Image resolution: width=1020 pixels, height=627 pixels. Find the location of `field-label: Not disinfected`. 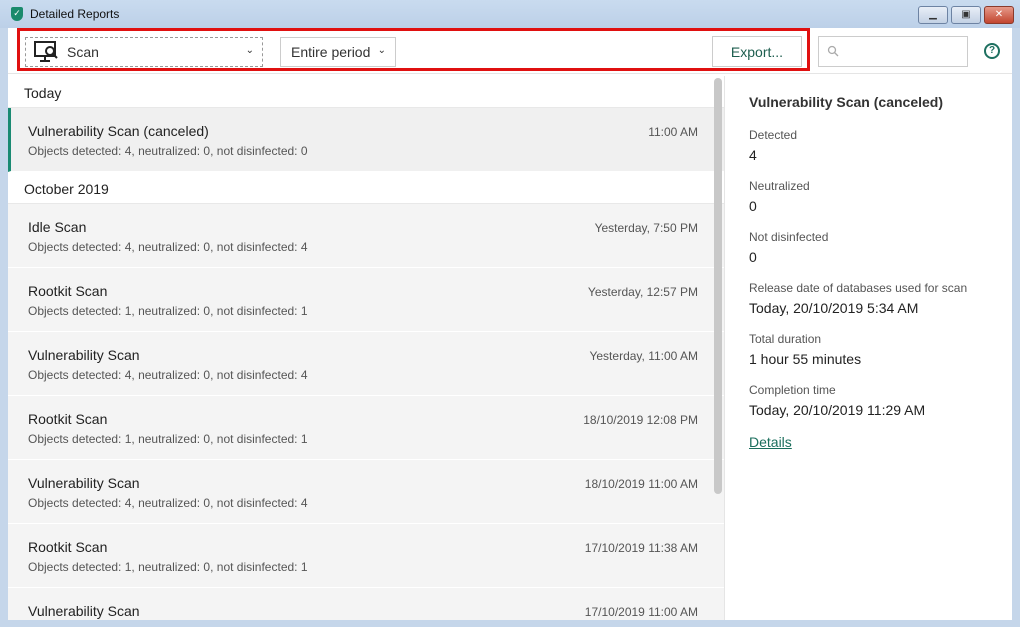

field-label: Not disinfected is located at coordinates (789, 237).